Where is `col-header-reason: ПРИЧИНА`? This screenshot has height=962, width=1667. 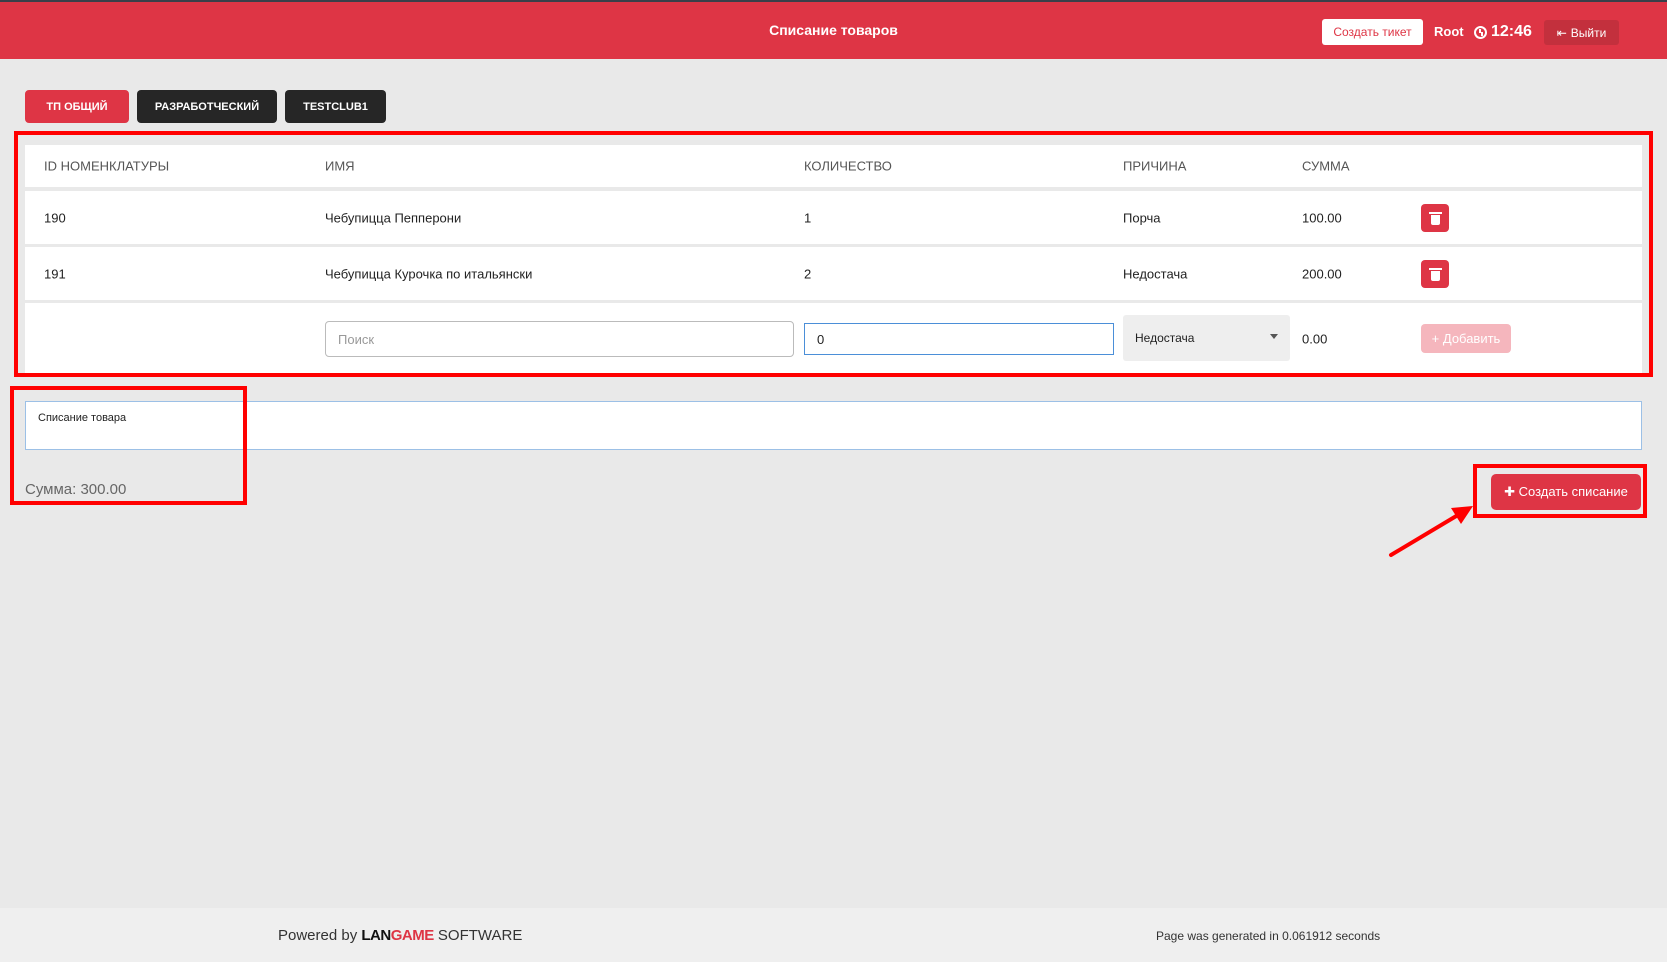 col-header-reason: ПРИЧИНА is located at coordinates (1155, 166).